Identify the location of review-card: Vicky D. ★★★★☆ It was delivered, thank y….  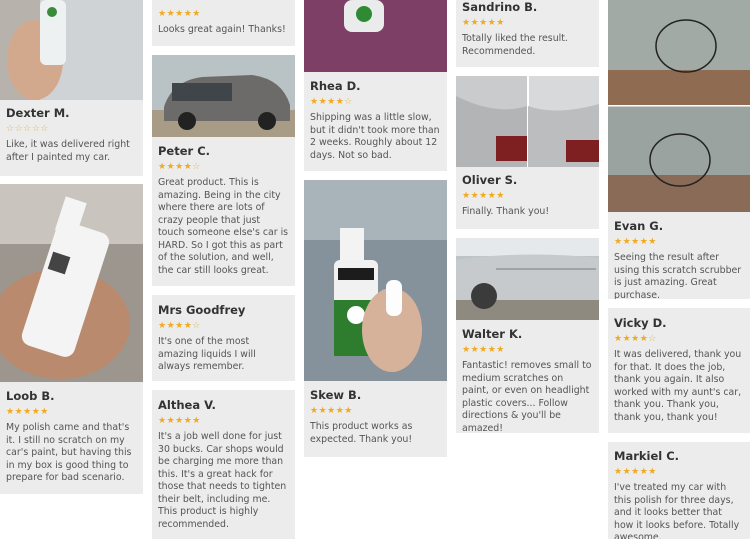
(679, 370).